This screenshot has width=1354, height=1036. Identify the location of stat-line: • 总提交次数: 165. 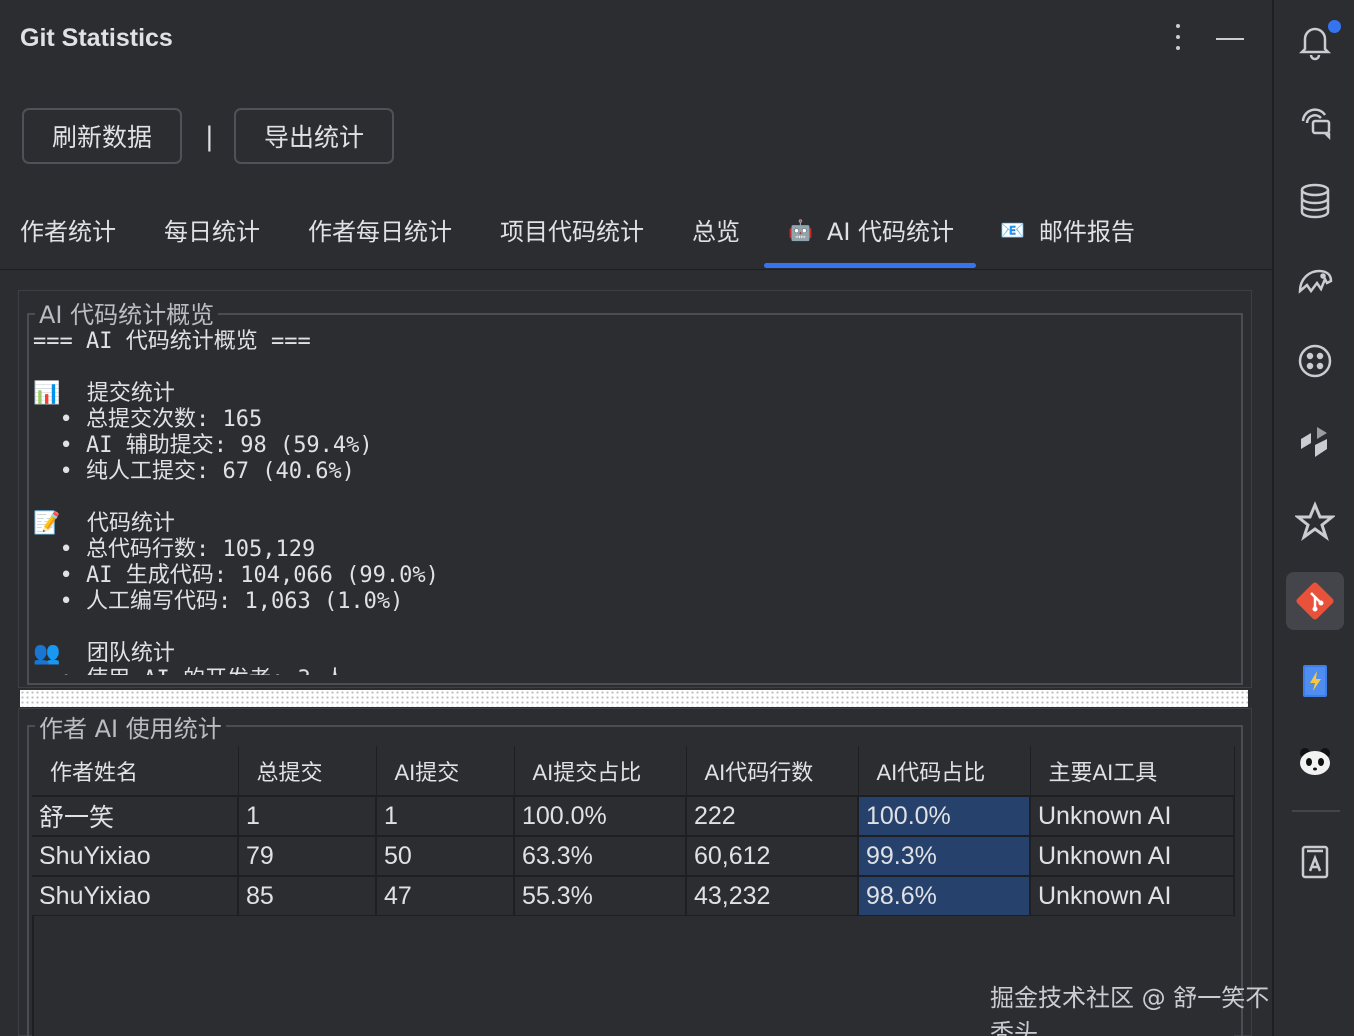
(148, 419).